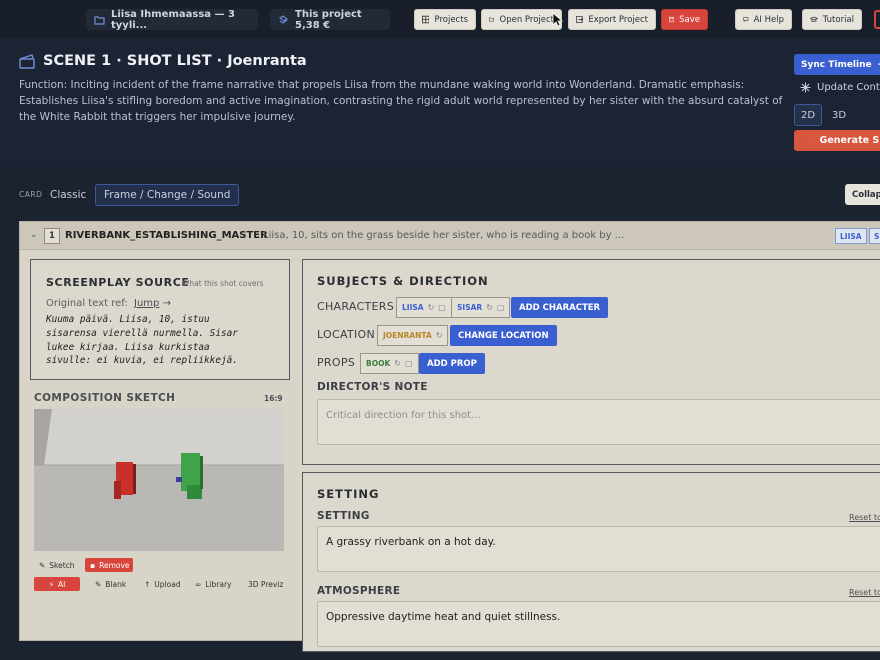 This screenshot has height=660, width=880. What do you see at coordinates (618, 19) in the screenshot?
I see `export-project-label: Export Project` at bounding box center [618, 19].